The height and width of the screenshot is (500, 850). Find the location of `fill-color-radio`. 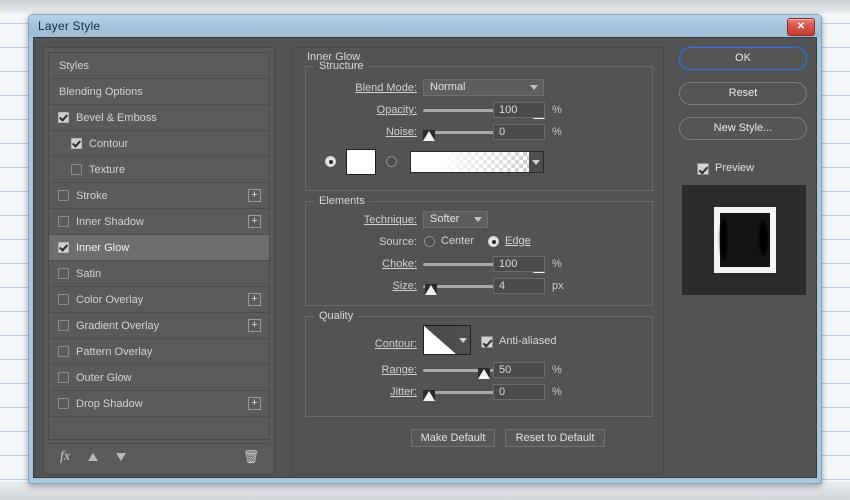

fill-color-radio is located at coordinates (330, 161).